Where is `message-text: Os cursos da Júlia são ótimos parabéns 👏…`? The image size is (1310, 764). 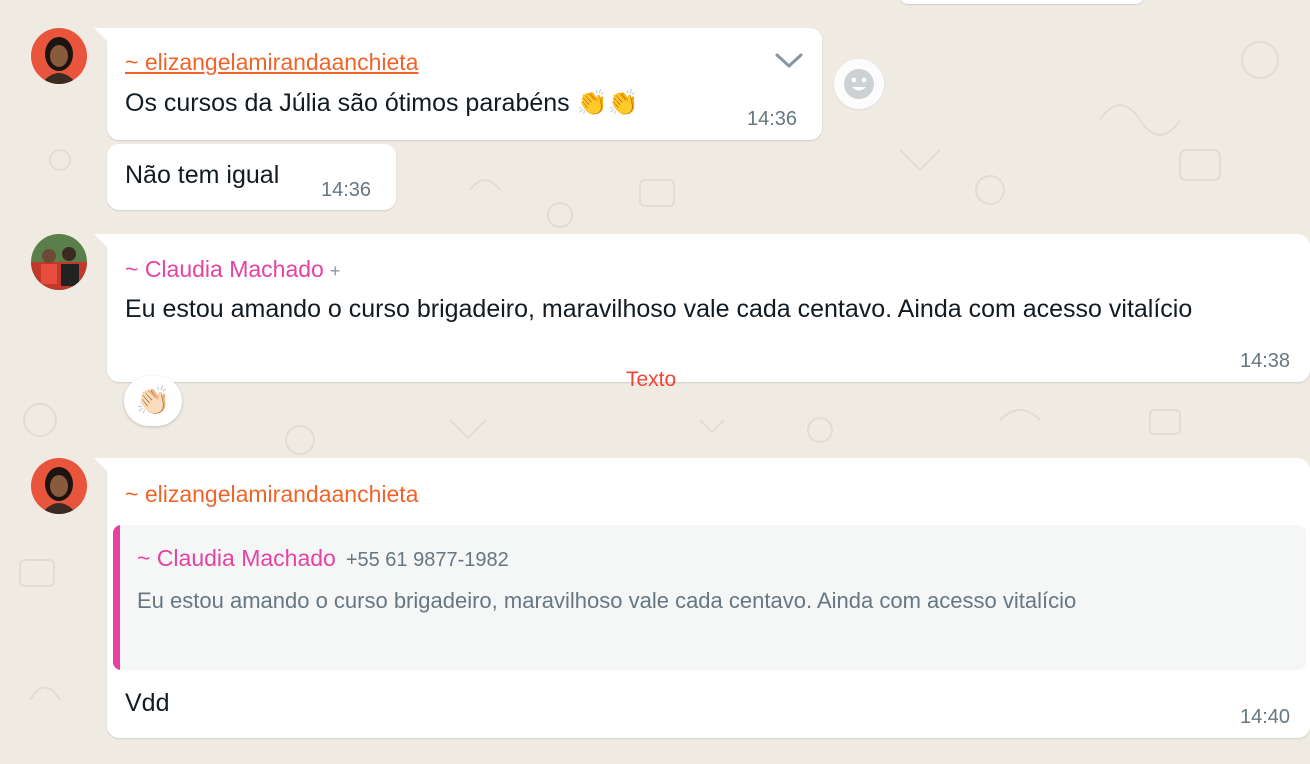
message-text: Os cursos da Júlia são ótimos parabéns 👏… is located at coordinates (382, 103).